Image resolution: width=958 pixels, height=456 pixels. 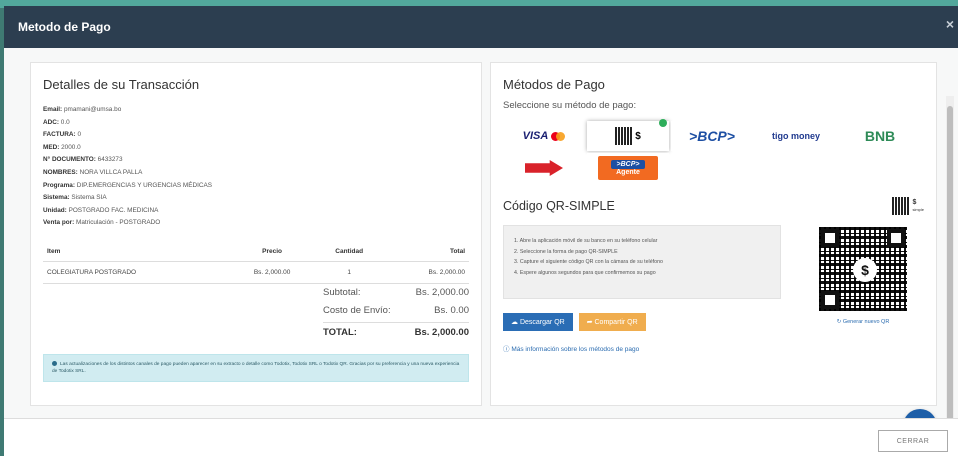 I want to click on qr-finder-top-right, so click(x=896, y=238).